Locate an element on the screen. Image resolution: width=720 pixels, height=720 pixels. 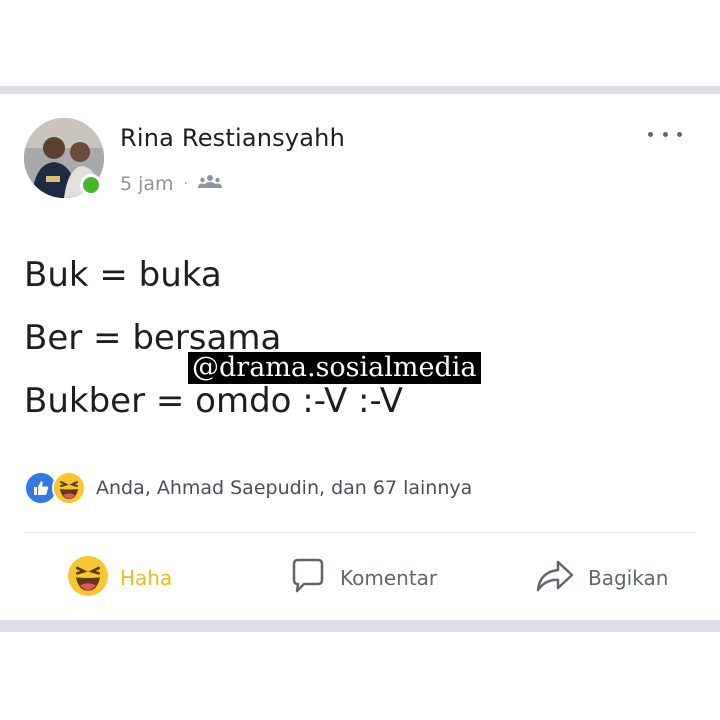
reaction-icons is located at coordinates (55, 488).